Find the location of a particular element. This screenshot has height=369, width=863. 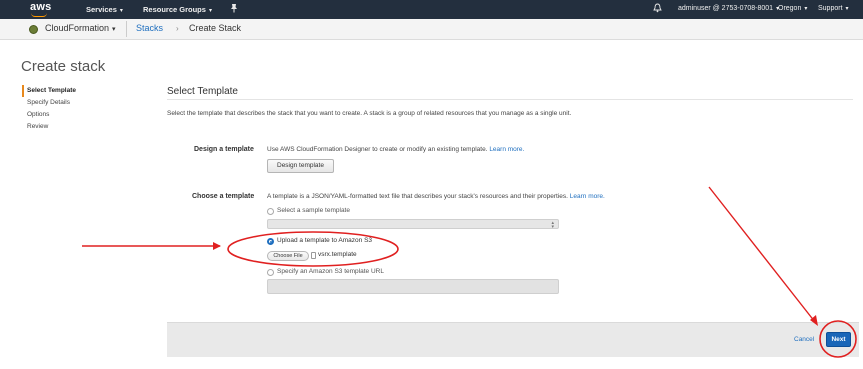

s3-url-radio is located at coordinates (270, 272).